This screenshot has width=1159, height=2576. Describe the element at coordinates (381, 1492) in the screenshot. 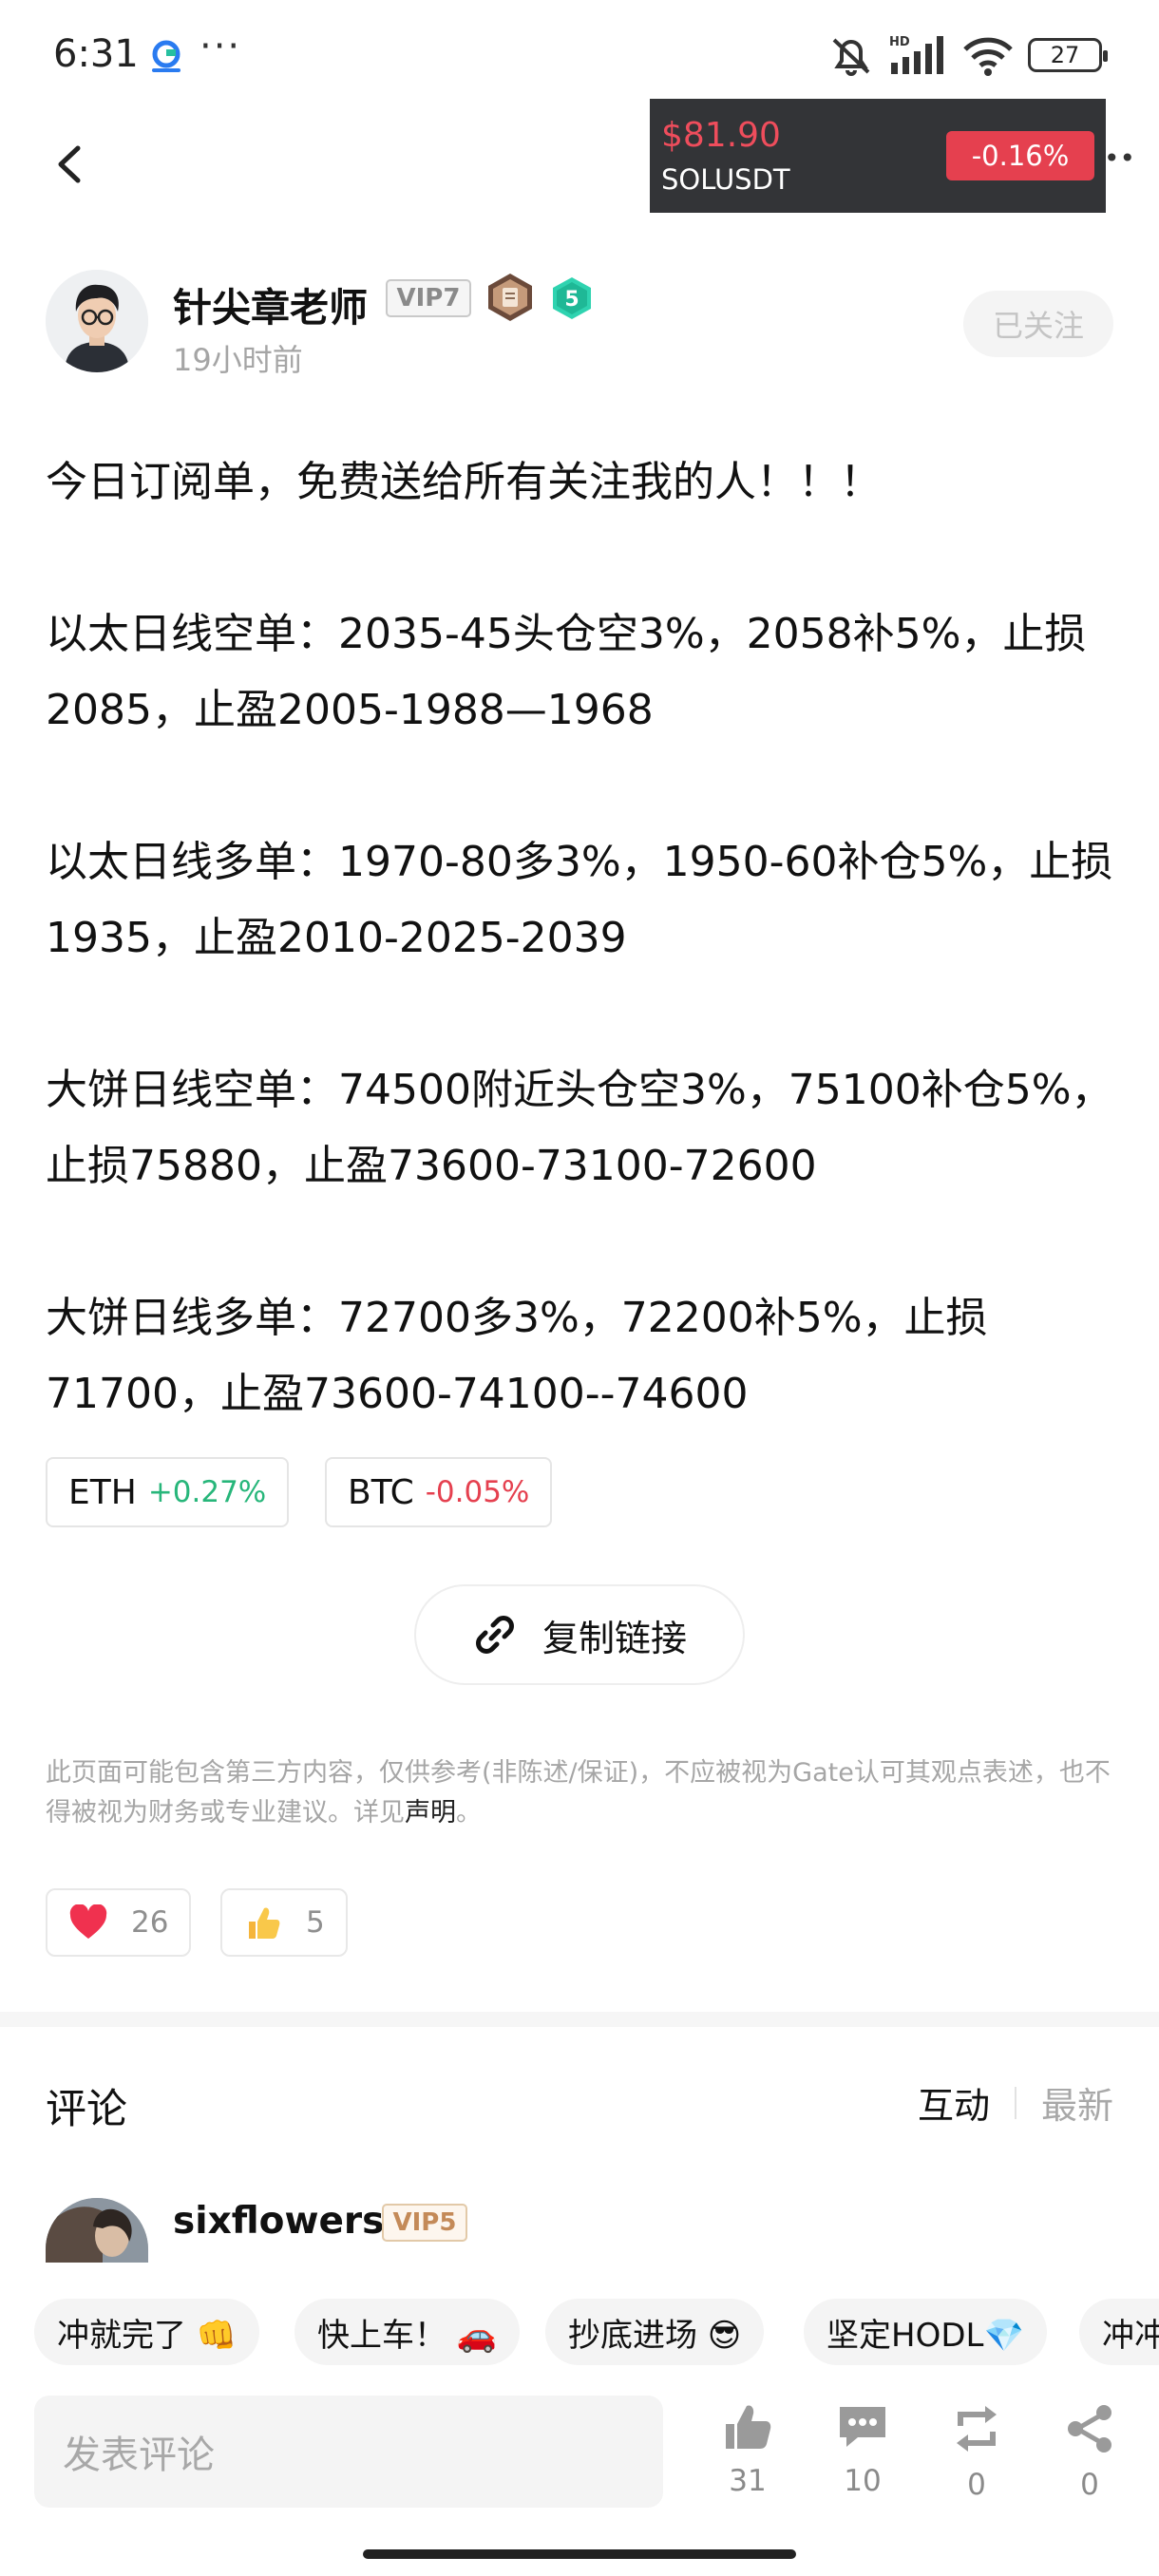

I see `coin-symbol: BTC` at that location.